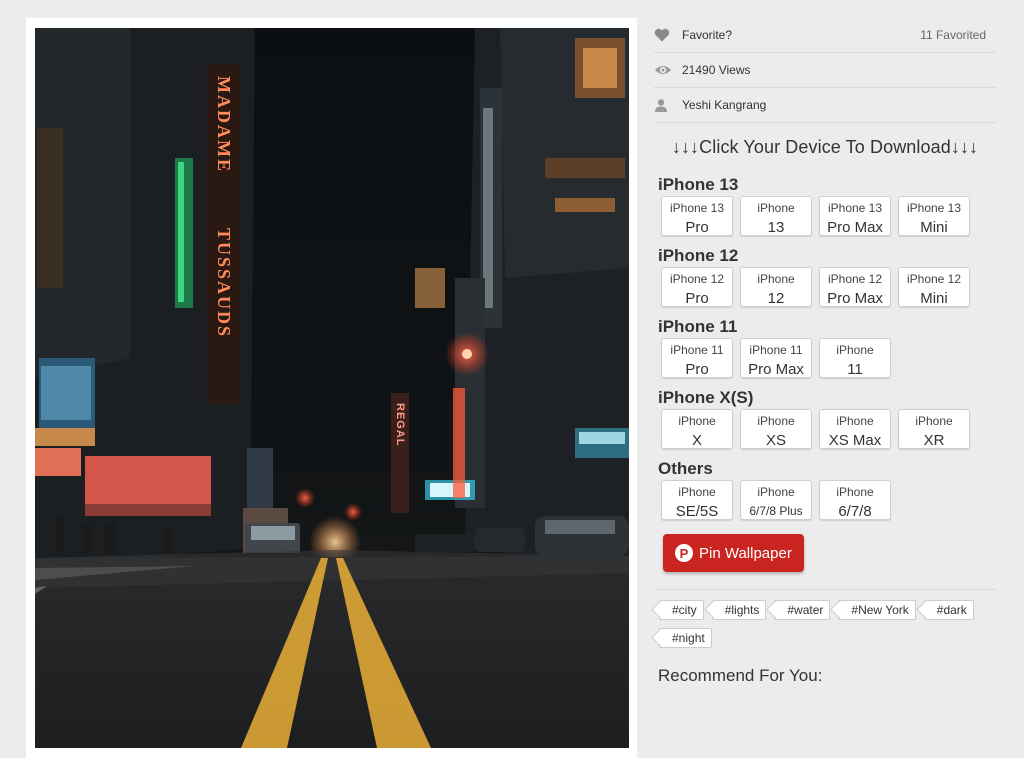  Describe the element at coordinates (839, 105) in the screenshot. I see `author-name: Yeshi Kangrang` at that location.